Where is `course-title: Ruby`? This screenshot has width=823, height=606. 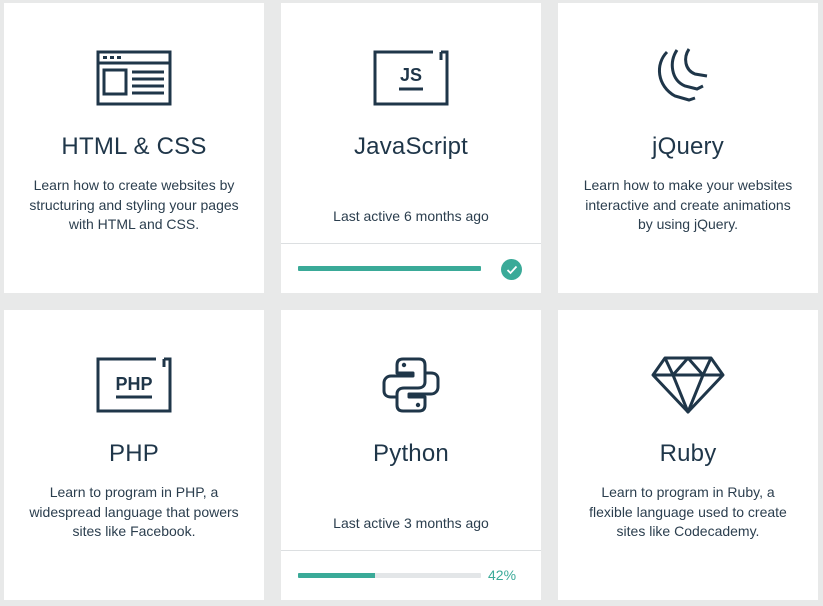 course-title: Ruby is located at coordinates (688, 453).